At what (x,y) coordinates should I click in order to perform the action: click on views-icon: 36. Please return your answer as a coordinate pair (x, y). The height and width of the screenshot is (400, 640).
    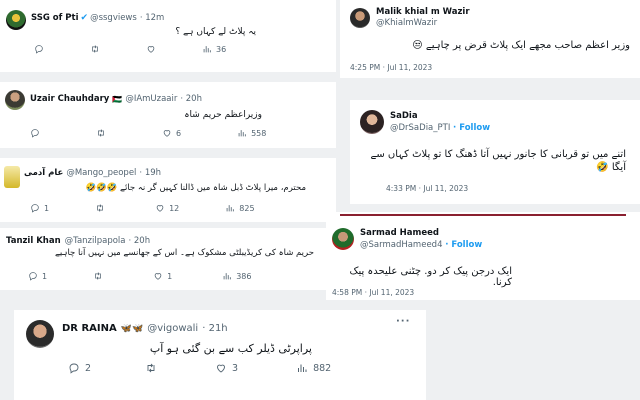
    Looking at the image, I should click on (214, 49).